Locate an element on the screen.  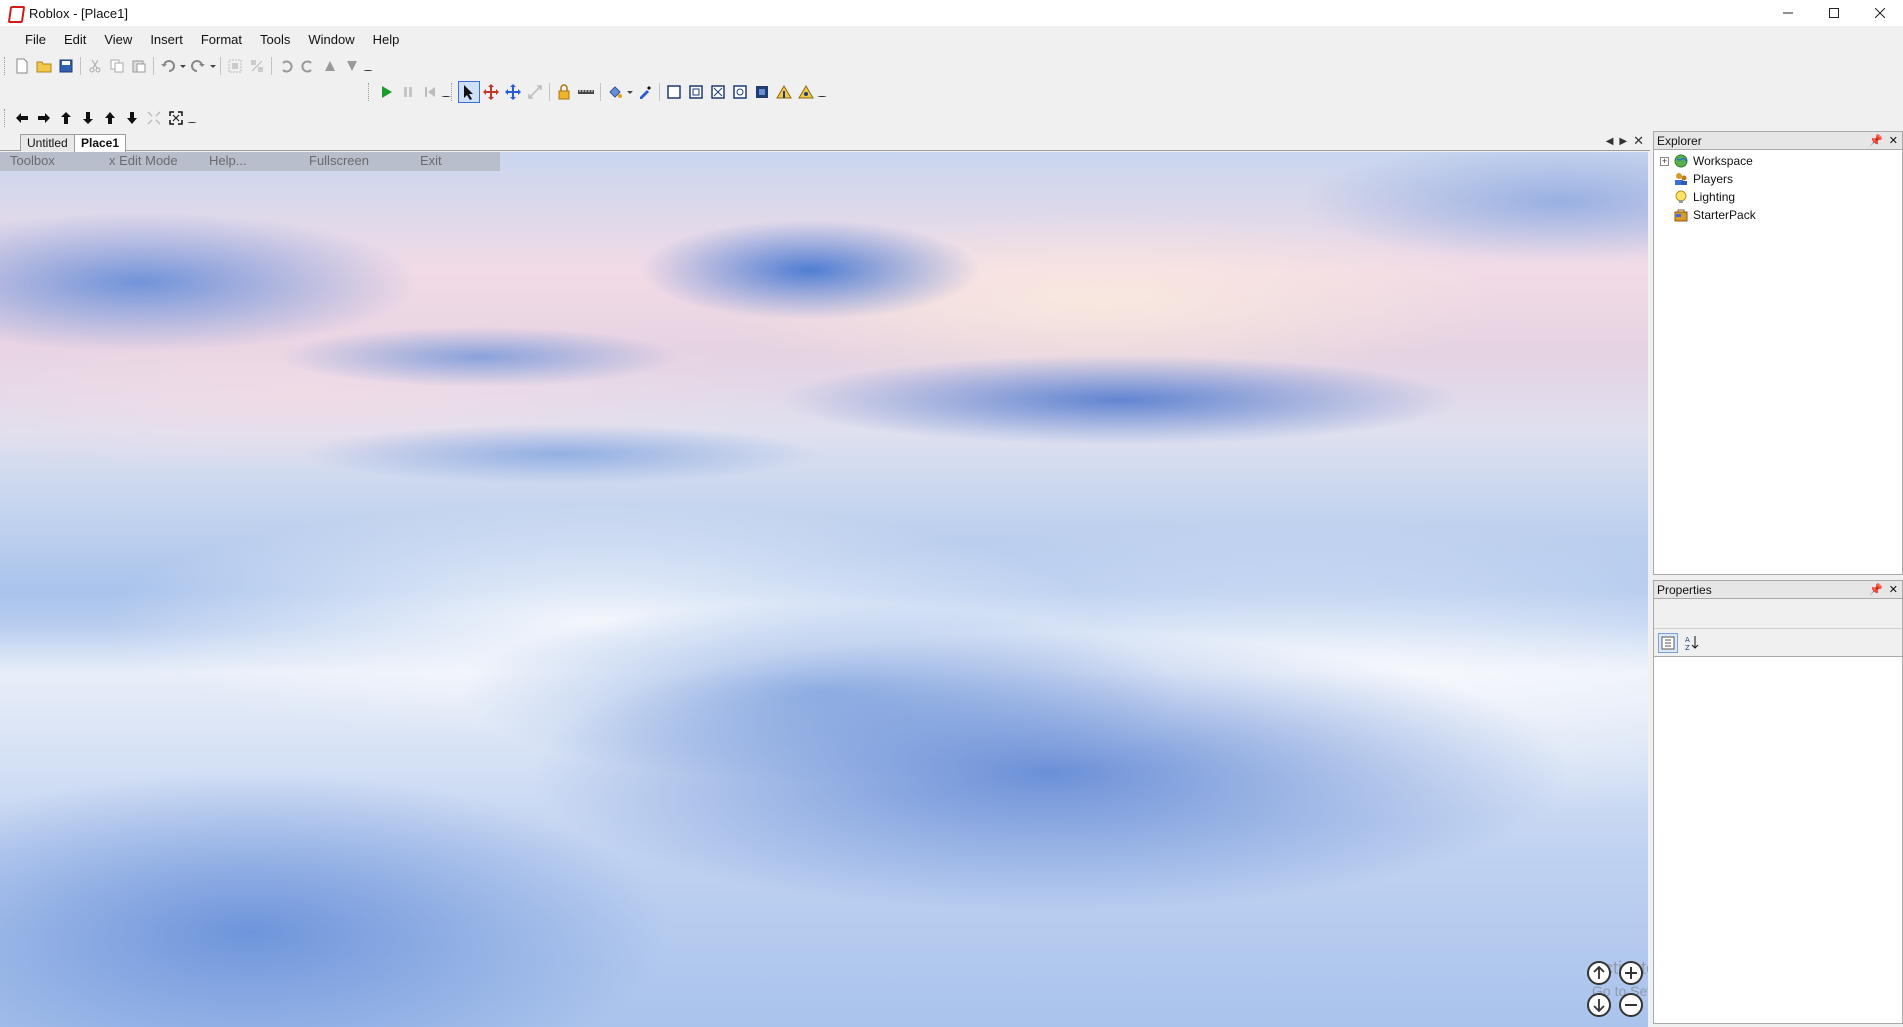
rewind-icon is located at coordinates (430, 92).